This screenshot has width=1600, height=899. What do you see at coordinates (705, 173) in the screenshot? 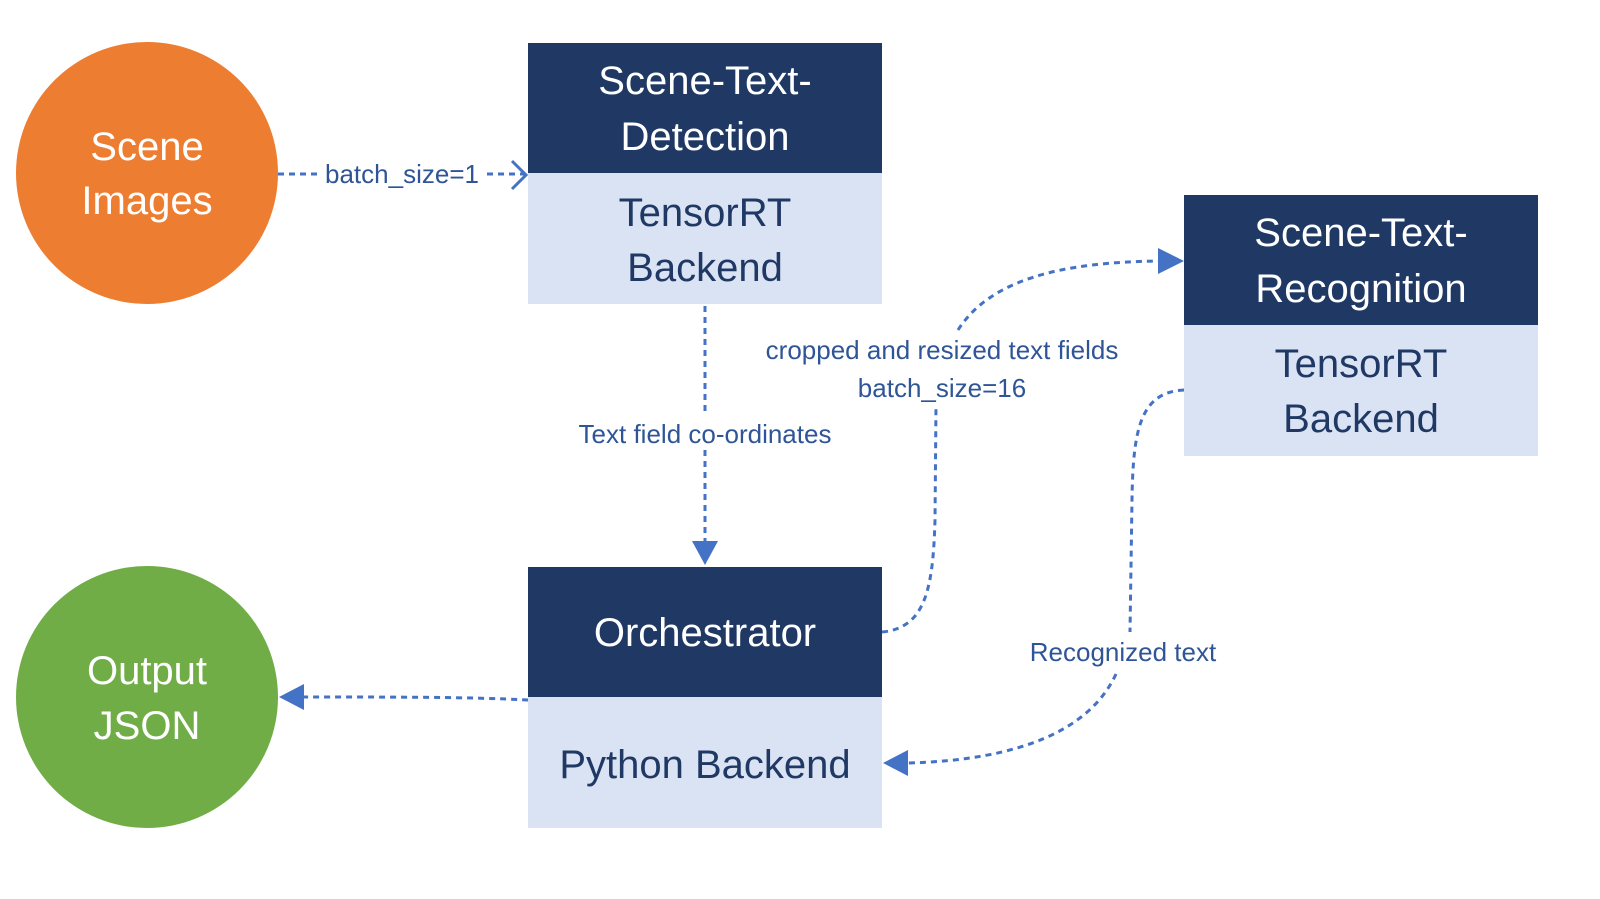
I see `detection-node: Scene-Text- Detection TensorRT Backend` at bounding box center [705, 173].